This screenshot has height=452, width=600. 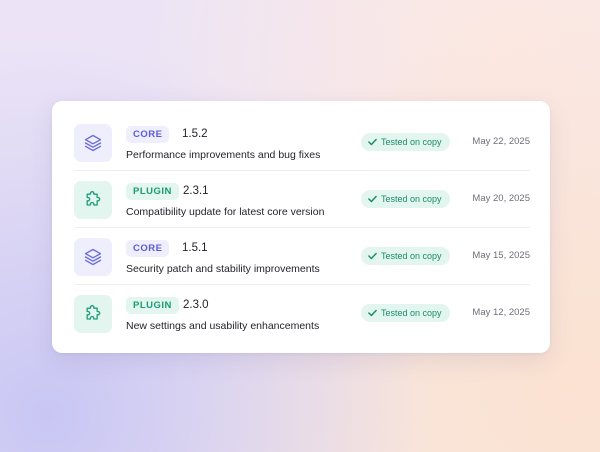 What do you see at coordinates (196, 191) in the screenshot?
I see `release-version: 2.3.1` at bounding box center [196, 191].